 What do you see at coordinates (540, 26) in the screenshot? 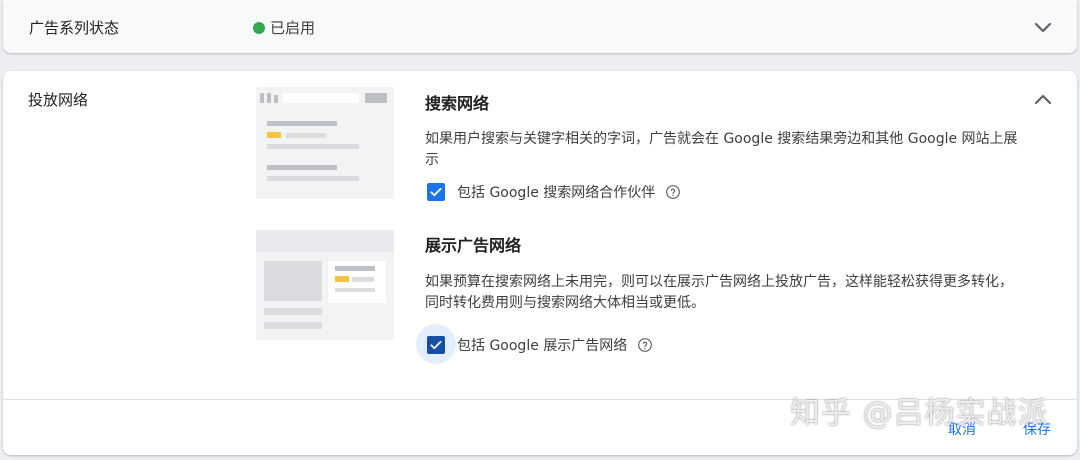
I see `campaign-status-panel: 广告系列状态 已启用` at bounding box center [540, 26].